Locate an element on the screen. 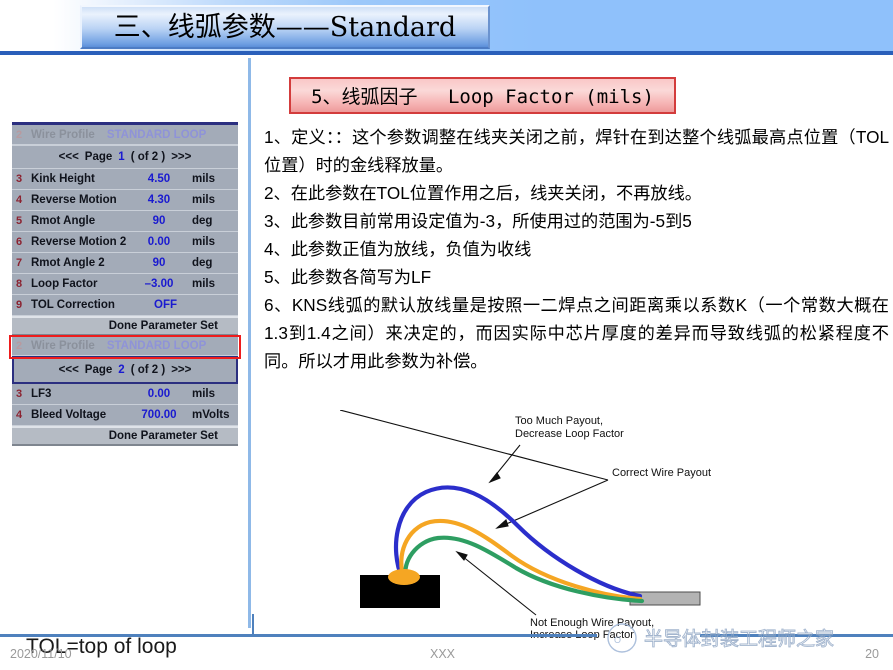 This screenshot has height=670, width=893. row-label: Rmot Angle is located at coordinates (63, 221).